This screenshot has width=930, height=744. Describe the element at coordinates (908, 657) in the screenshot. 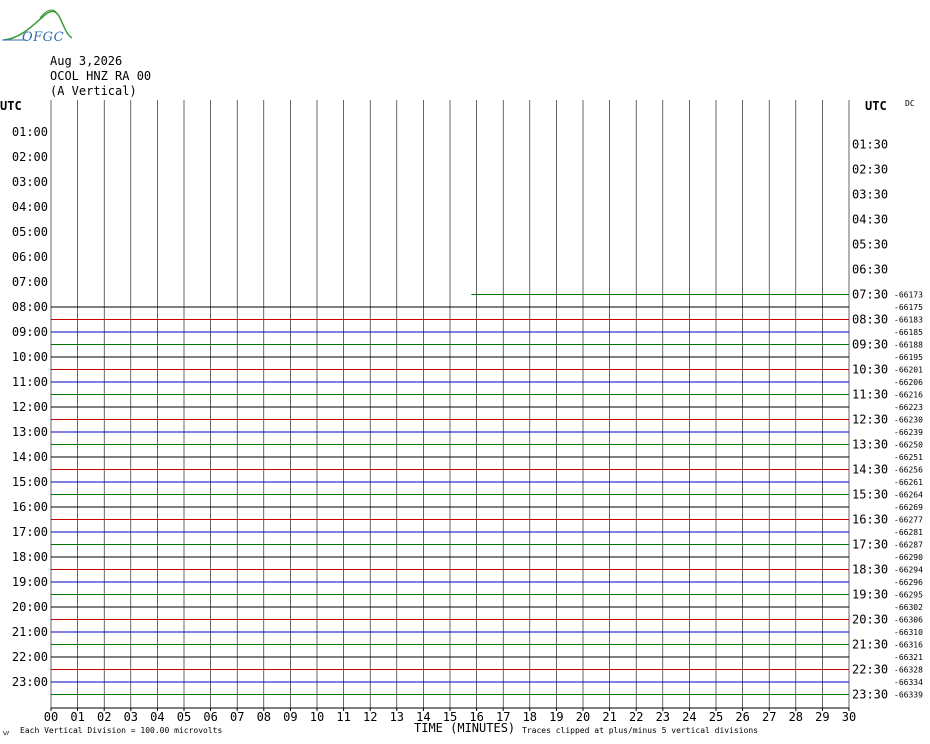

I see `dc-value-label: -66321` at that location.